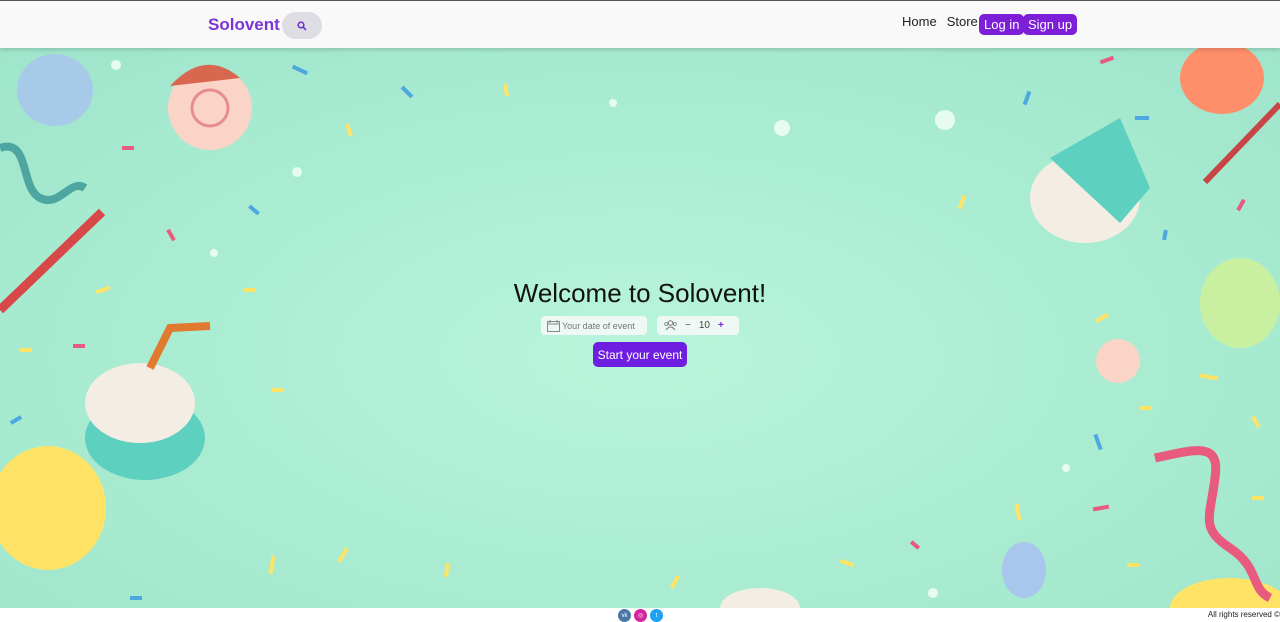  I want to click on instagram-icon: ◎, so click(640, 615).